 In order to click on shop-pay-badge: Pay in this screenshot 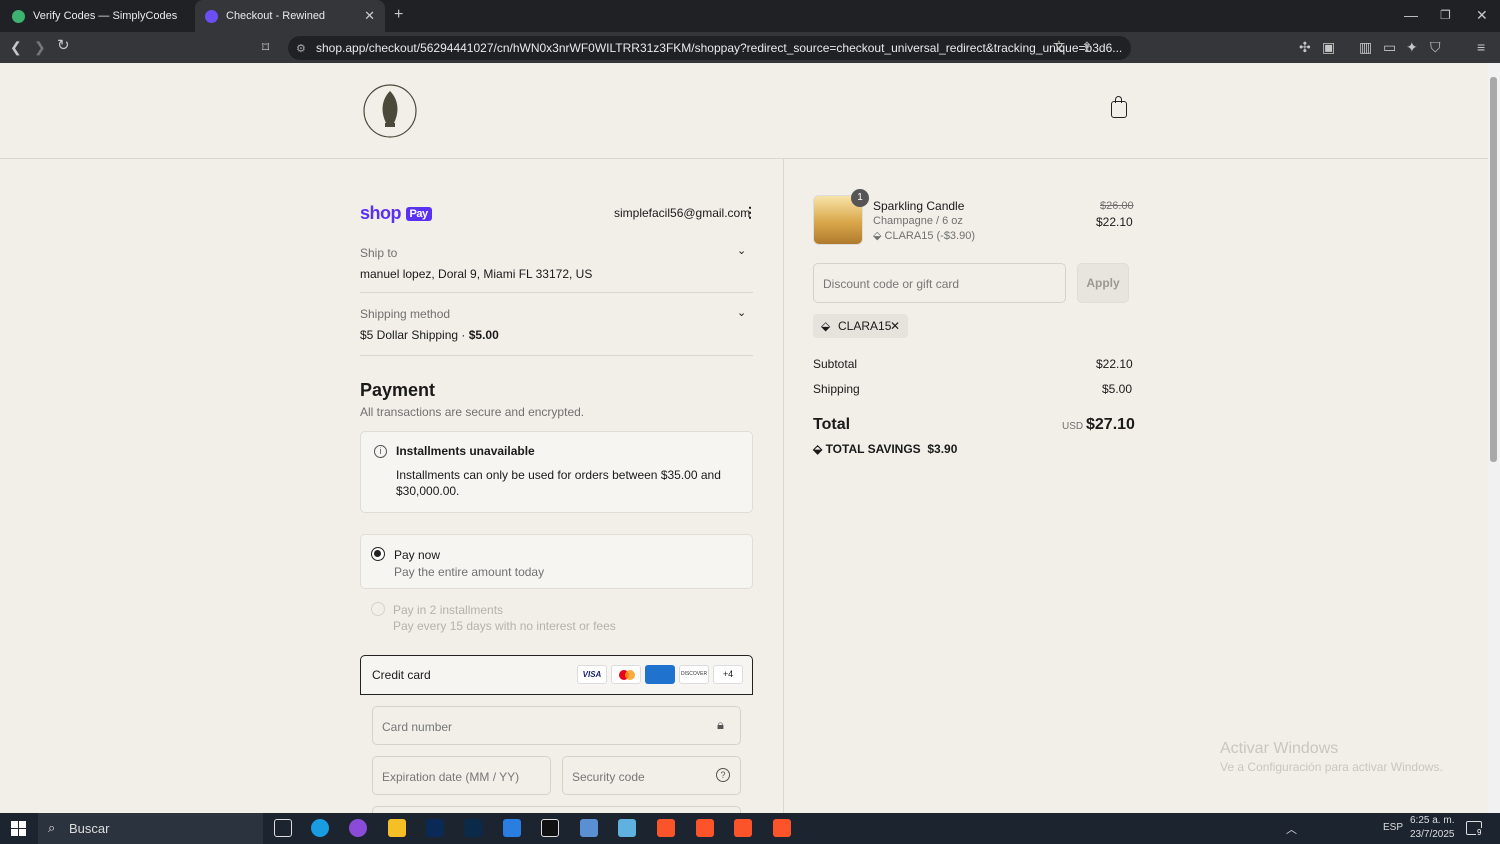, I will do `click(418, 214)`.